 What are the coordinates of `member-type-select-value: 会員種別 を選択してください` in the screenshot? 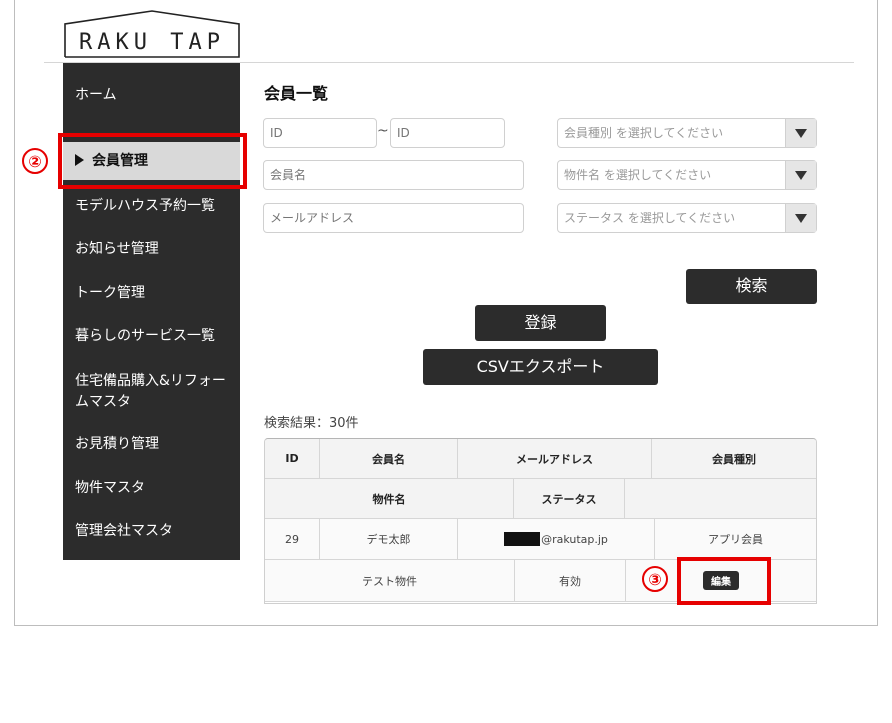 It's located at (644, 133).